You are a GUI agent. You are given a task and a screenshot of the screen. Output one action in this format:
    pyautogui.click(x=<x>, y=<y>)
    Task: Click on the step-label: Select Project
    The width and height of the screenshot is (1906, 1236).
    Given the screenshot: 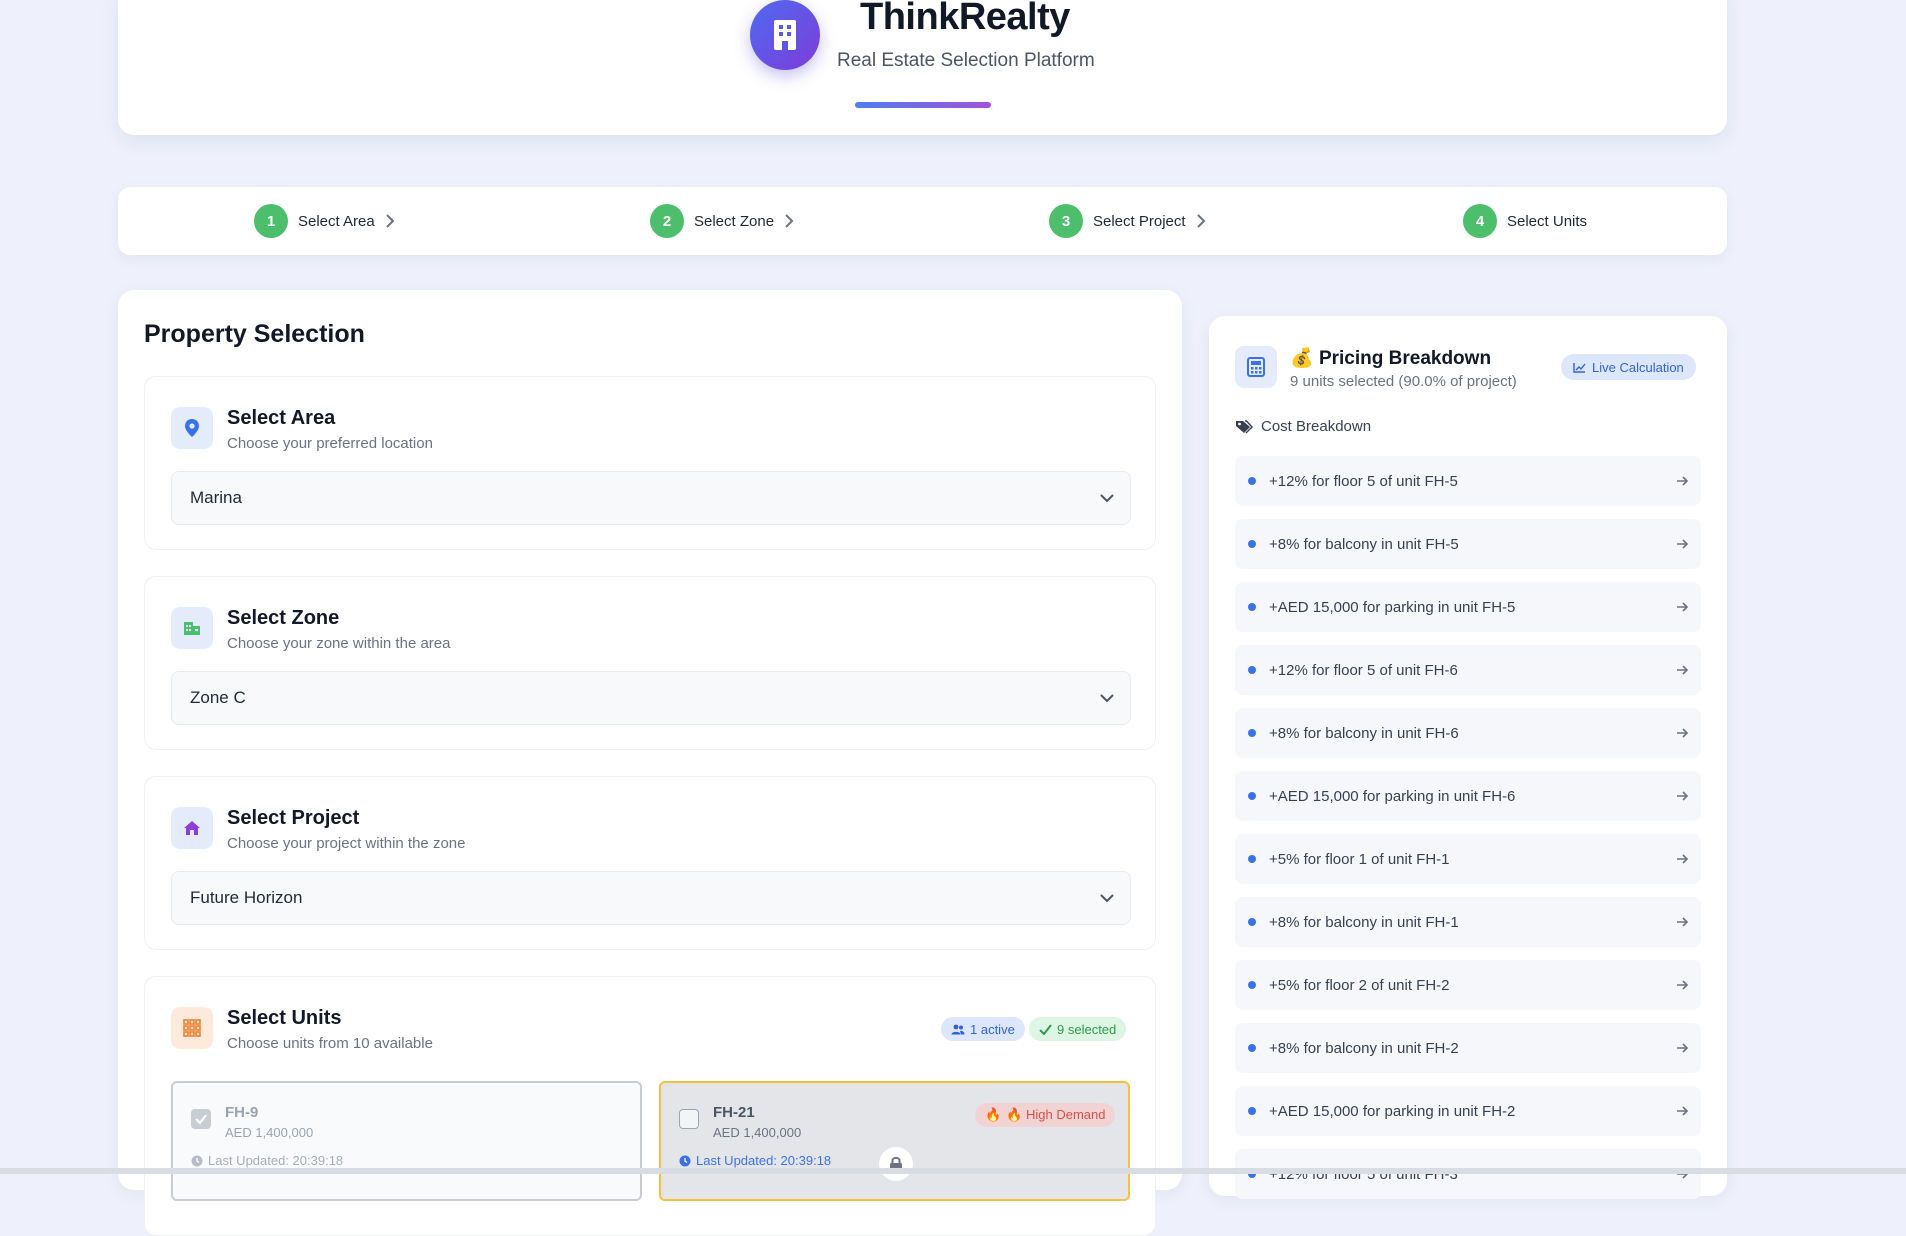 What is the action you would take?
    pyautogui.click(x=1139, y=221)
    